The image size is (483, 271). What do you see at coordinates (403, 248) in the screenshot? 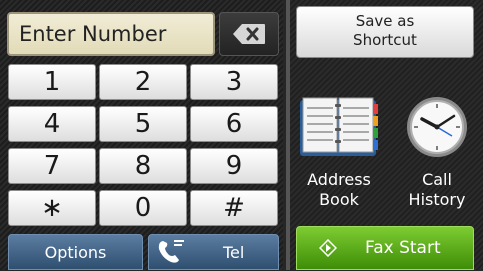
I see `fax-start-label: Fax Start` at bounding box center [403, 248].